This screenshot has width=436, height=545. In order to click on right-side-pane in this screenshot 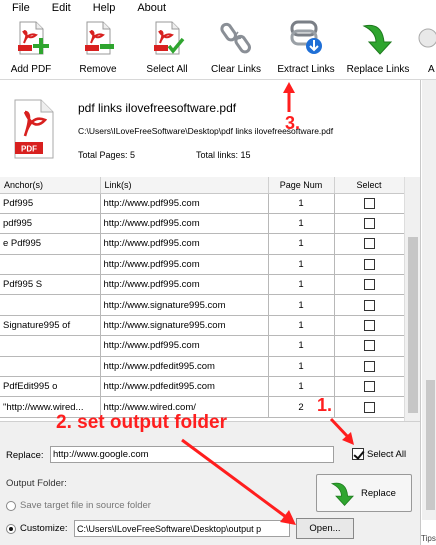, I will do `click(428, 312)`.